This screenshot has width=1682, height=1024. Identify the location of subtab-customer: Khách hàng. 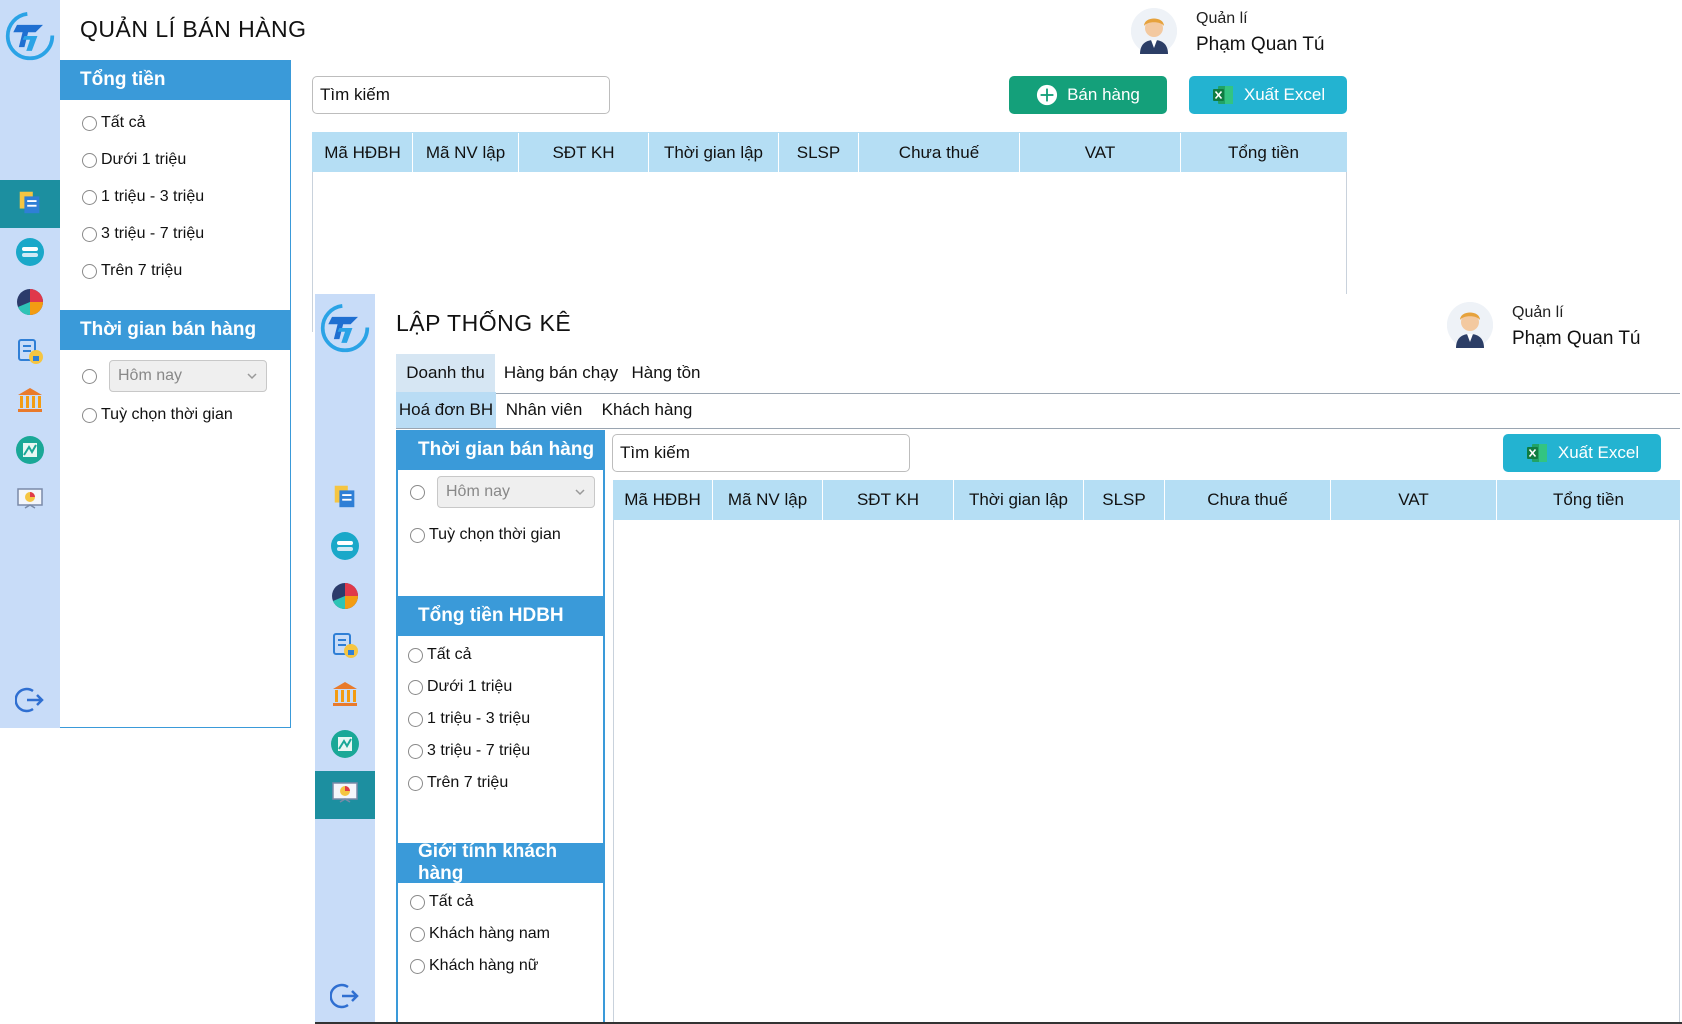
(647, 410).